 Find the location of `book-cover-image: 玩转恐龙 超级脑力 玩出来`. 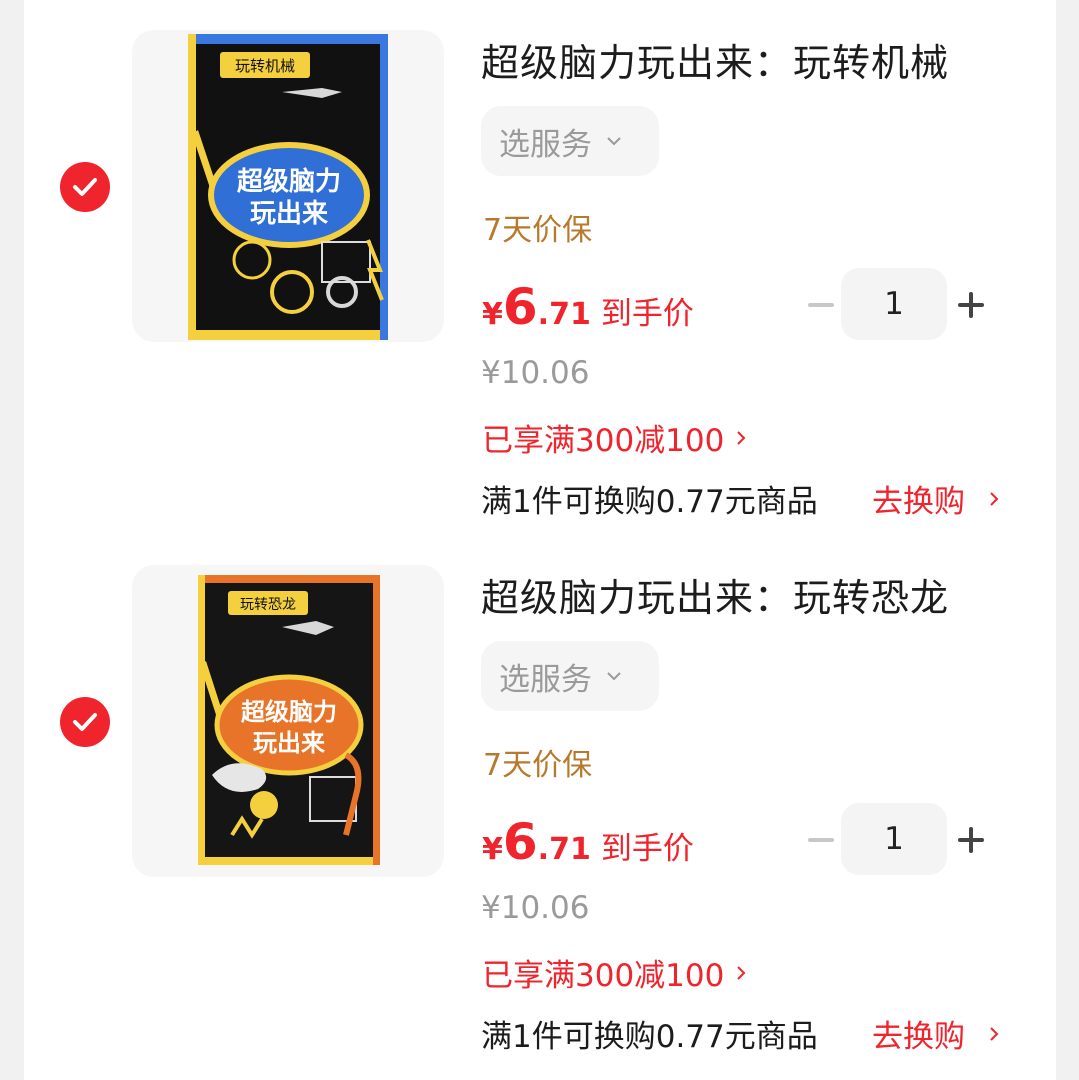

book-cover-image: 玩转恐龙 超级脑力 玩出来 is located at coordinates (289, 720).